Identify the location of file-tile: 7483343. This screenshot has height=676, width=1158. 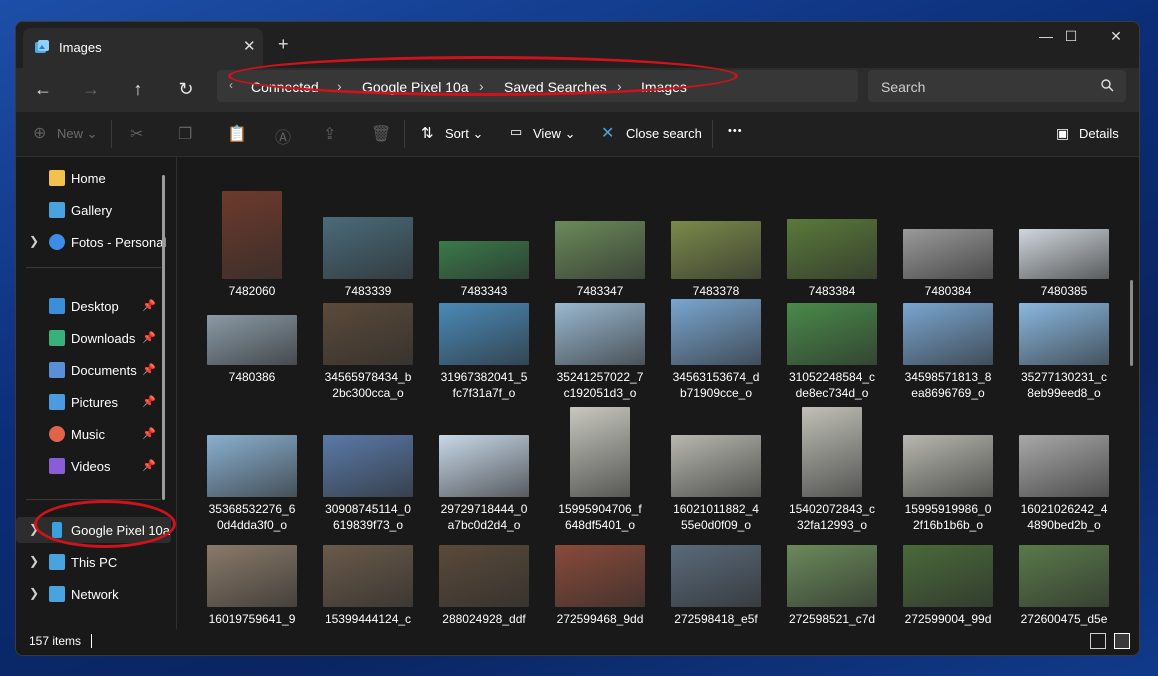
(484, 227).